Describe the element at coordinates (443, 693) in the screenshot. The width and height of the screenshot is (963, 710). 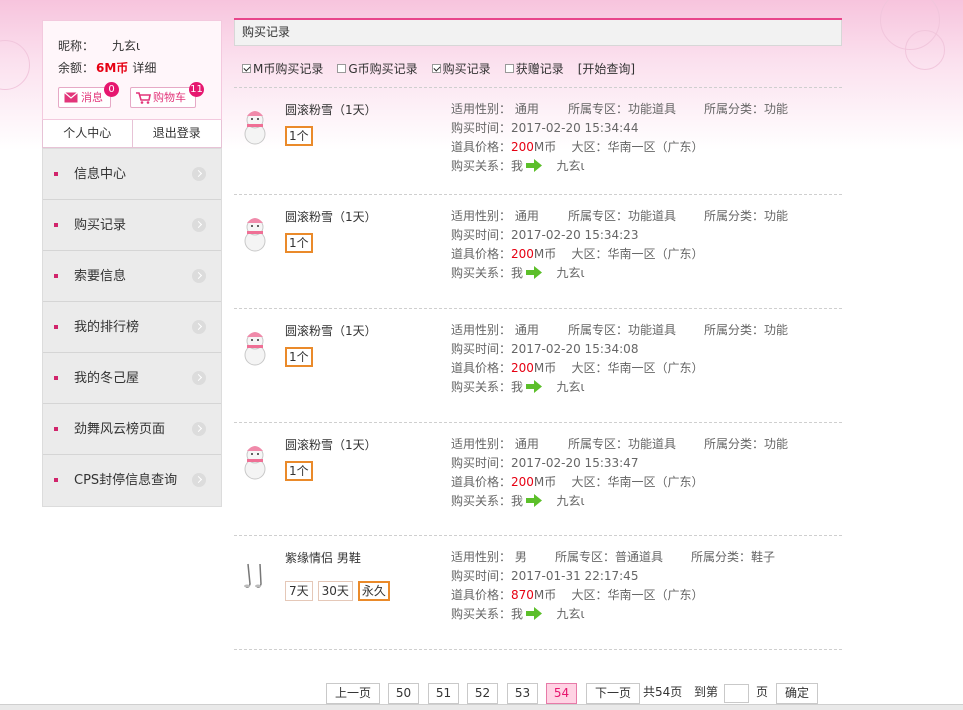
I see `page-button-51: 51` at that location.